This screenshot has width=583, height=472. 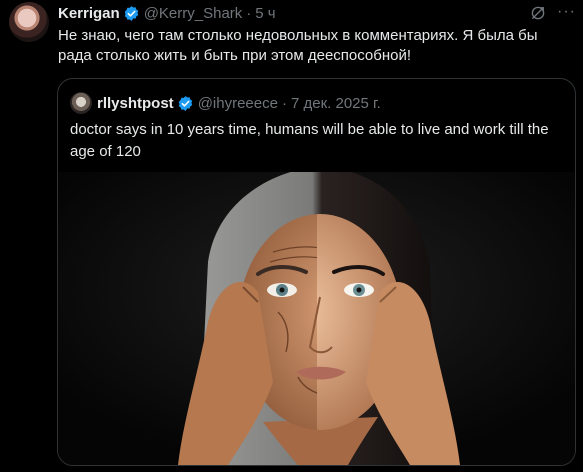 What do you see at coordinates (29, 22) in the screenshot?
I see `avatar` at bounding box center [29, 22].